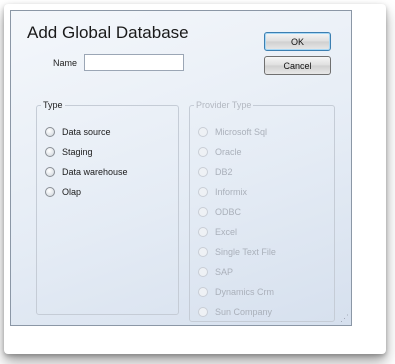 This screenshot has height=364, width=395. What do you see at coordinates (344, 318) in the screenshot?
I see `resize-grip-icon: ⋰` at bounding box center [344, 318].